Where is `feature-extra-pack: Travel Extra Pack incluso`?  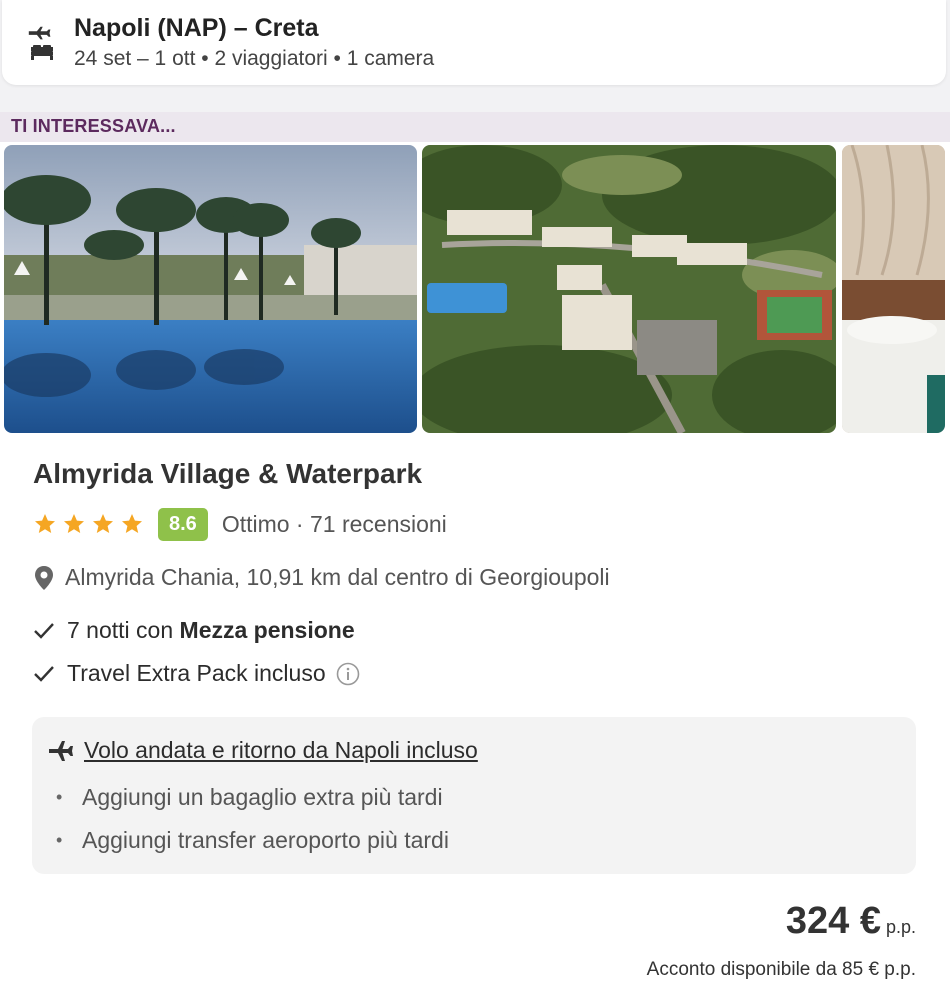 feature-extra-pack: Travel Extra Pack incluso is located at coordinates (196, 673).